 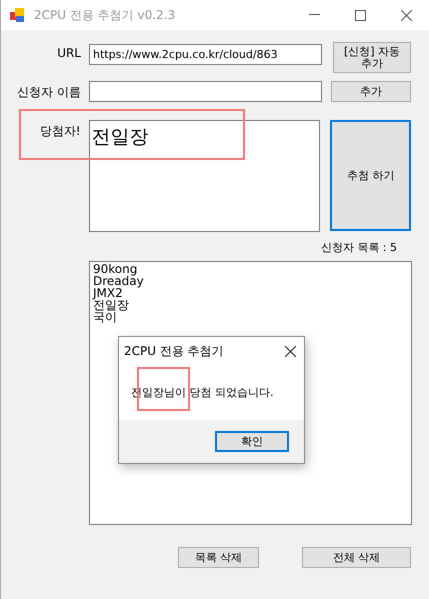 I want to click on ok-button: 확인, so click(x=252, y=441).